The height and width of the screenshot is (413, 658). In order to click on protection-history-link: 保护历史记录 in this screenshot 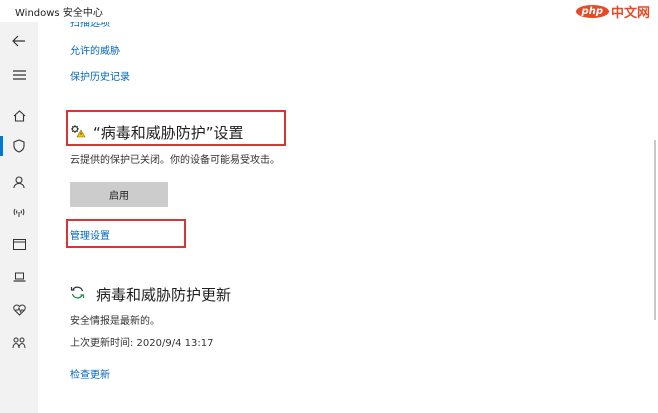, I will do `click(100, 75)`.